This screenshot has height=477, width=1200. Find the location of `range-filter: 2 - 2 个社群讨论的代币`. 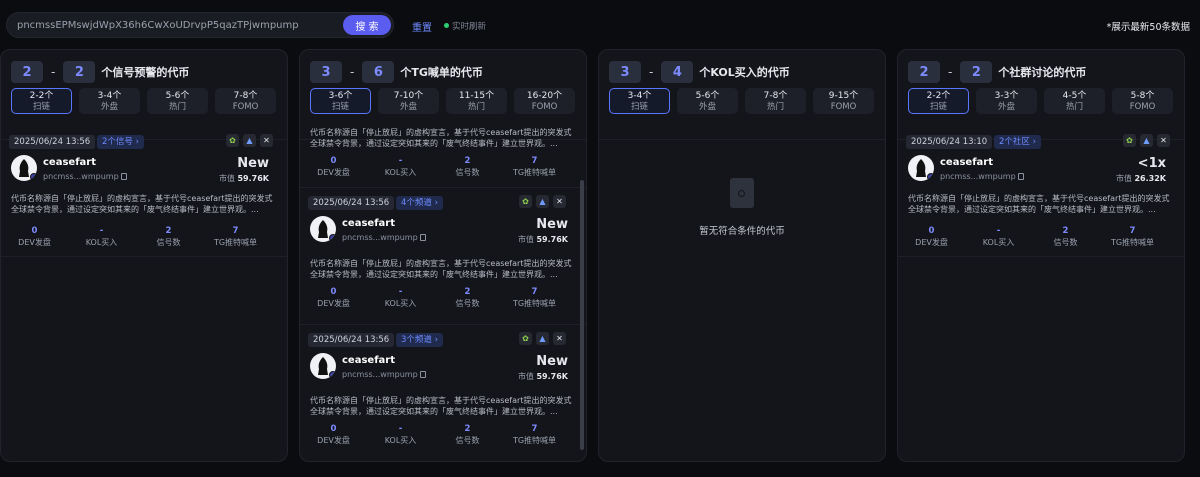

range-filter: 2 - 2 个社群讨论的代币 is located at coordinates (997, 72).